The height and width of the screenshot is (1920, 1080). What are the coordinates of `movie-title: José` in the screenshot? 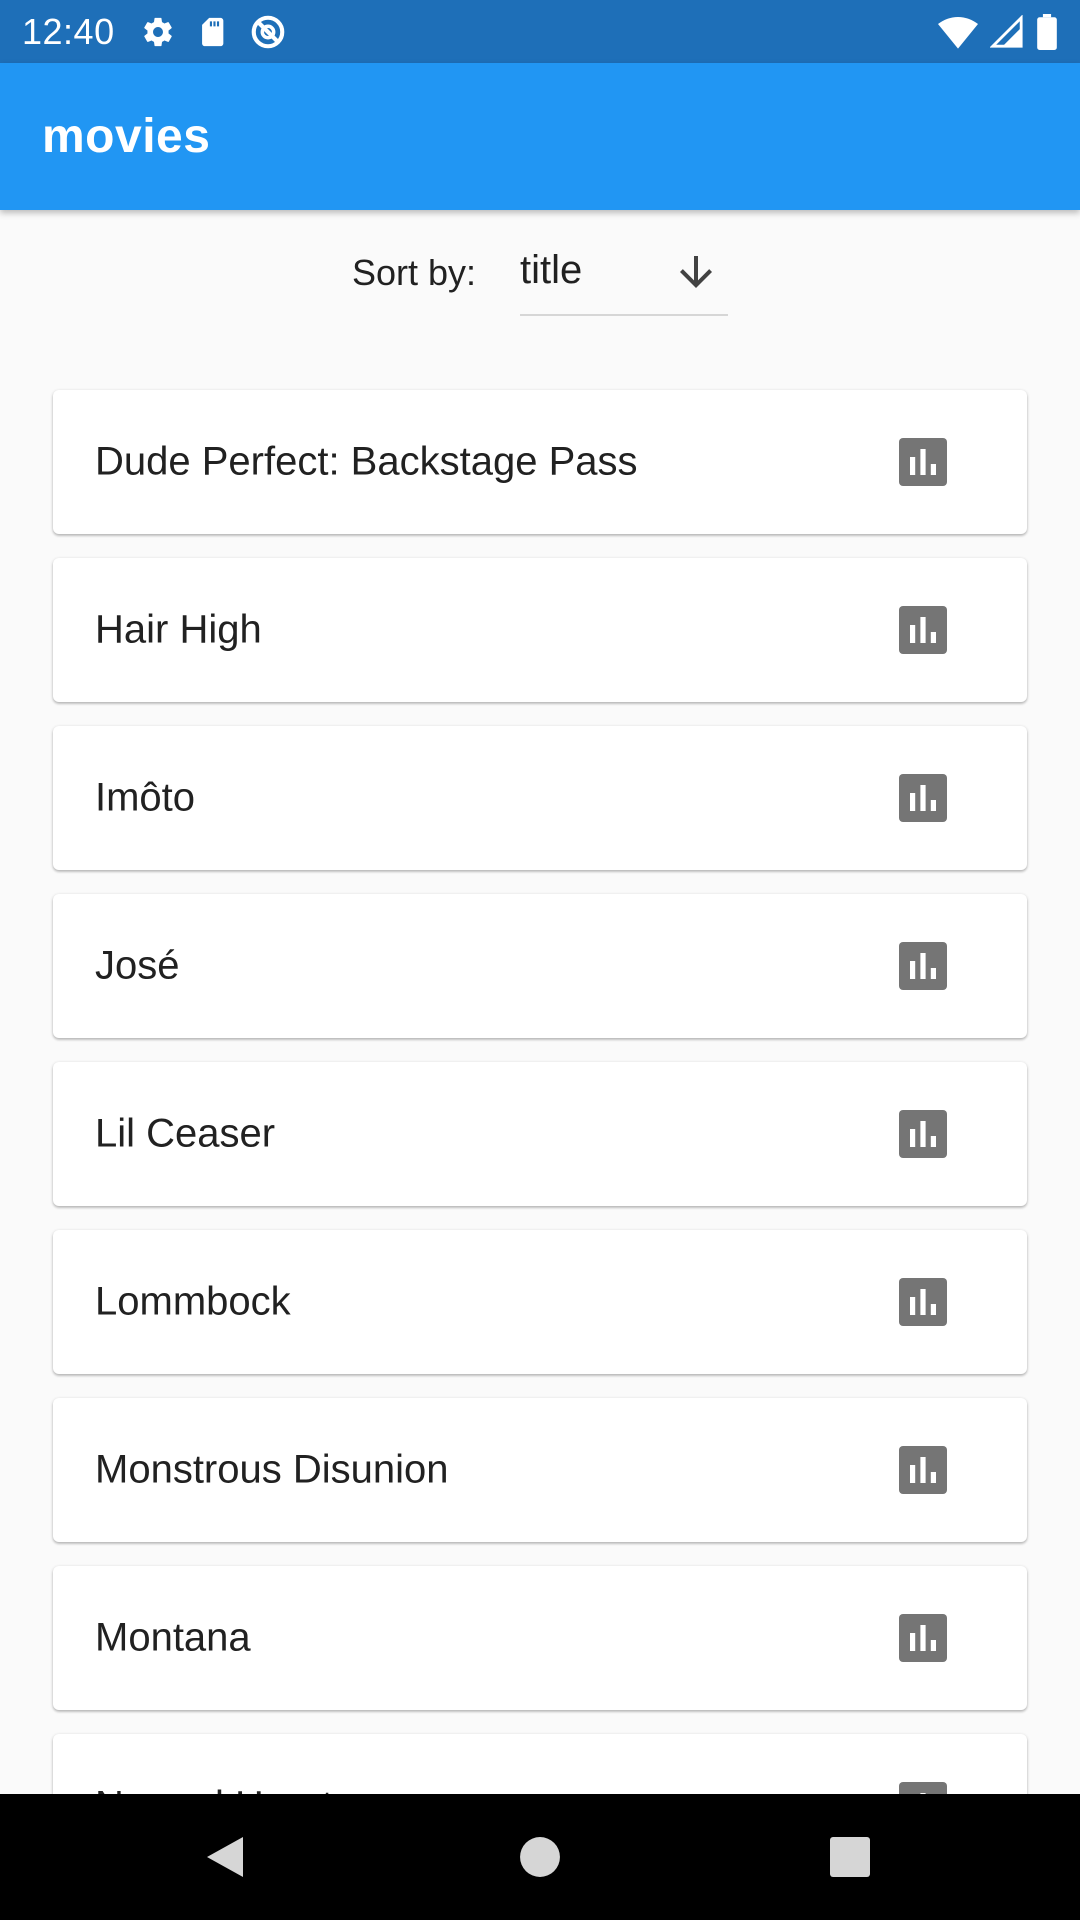 It's located at (137, 965).